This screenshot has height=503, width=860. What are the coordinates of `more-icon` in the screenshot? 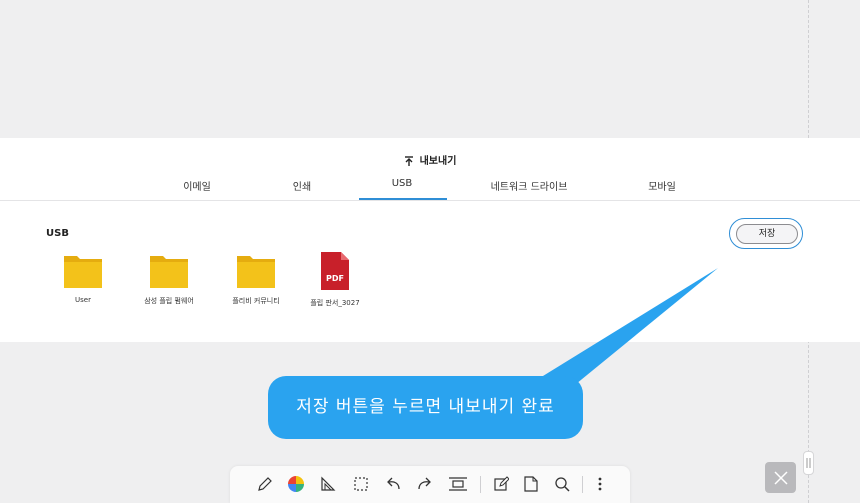 It's located at (600, 484).